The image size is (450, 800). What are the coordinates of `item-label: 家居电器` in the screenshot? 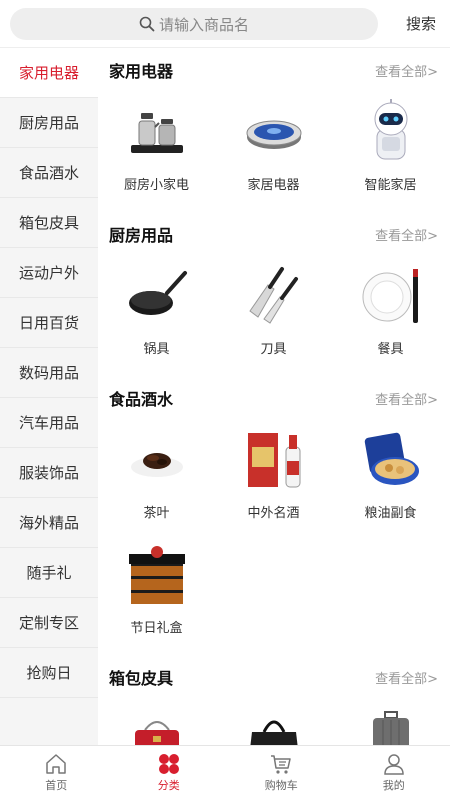 It's located at (273, 185).